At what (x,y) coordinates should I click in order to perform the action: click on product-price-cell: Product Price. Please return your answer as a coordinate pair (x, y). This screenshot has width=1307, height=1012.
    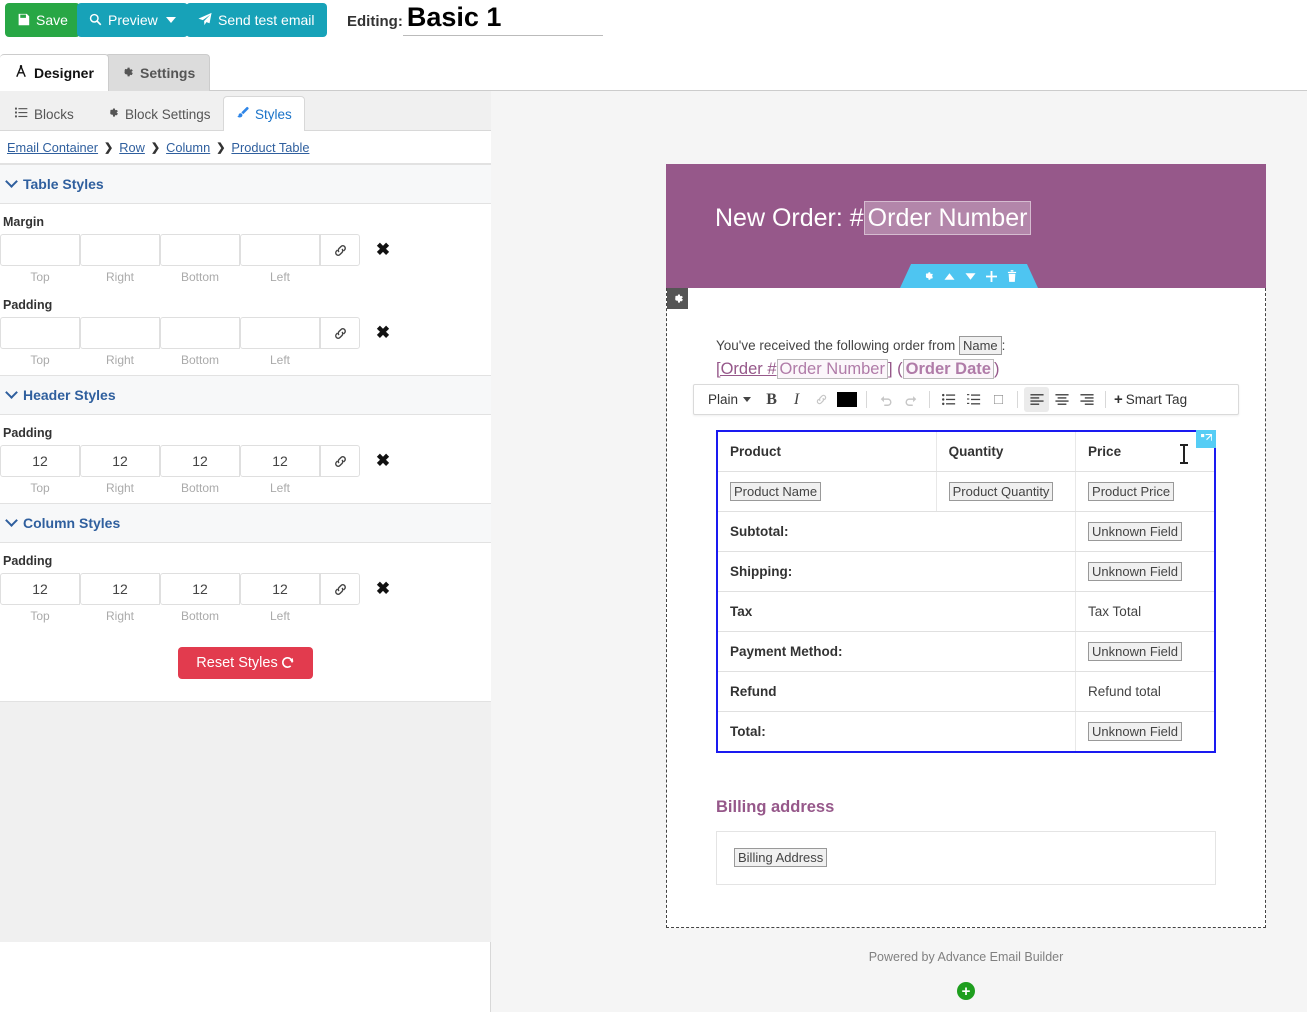
    Looking at the image, I should click on (1145, 491).